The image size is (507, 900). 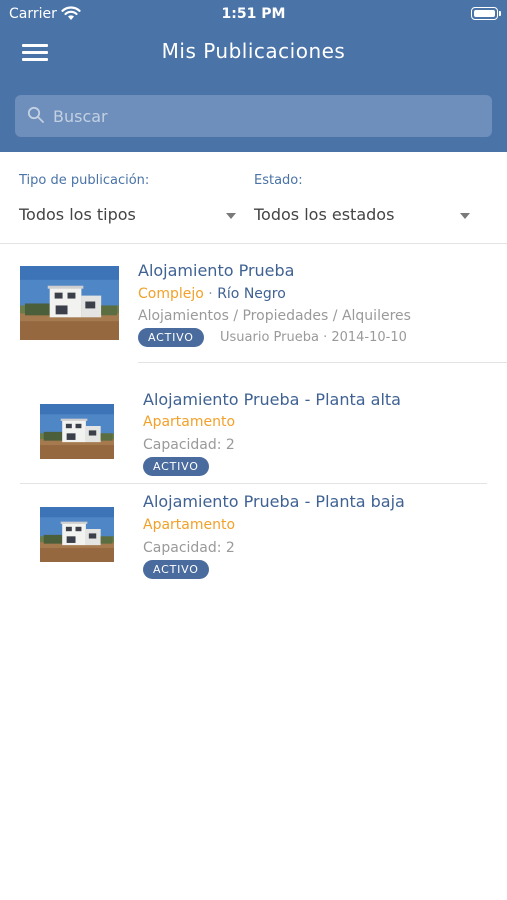 I want to click on publication-kind: Complejo, so click(x=171, y=294).